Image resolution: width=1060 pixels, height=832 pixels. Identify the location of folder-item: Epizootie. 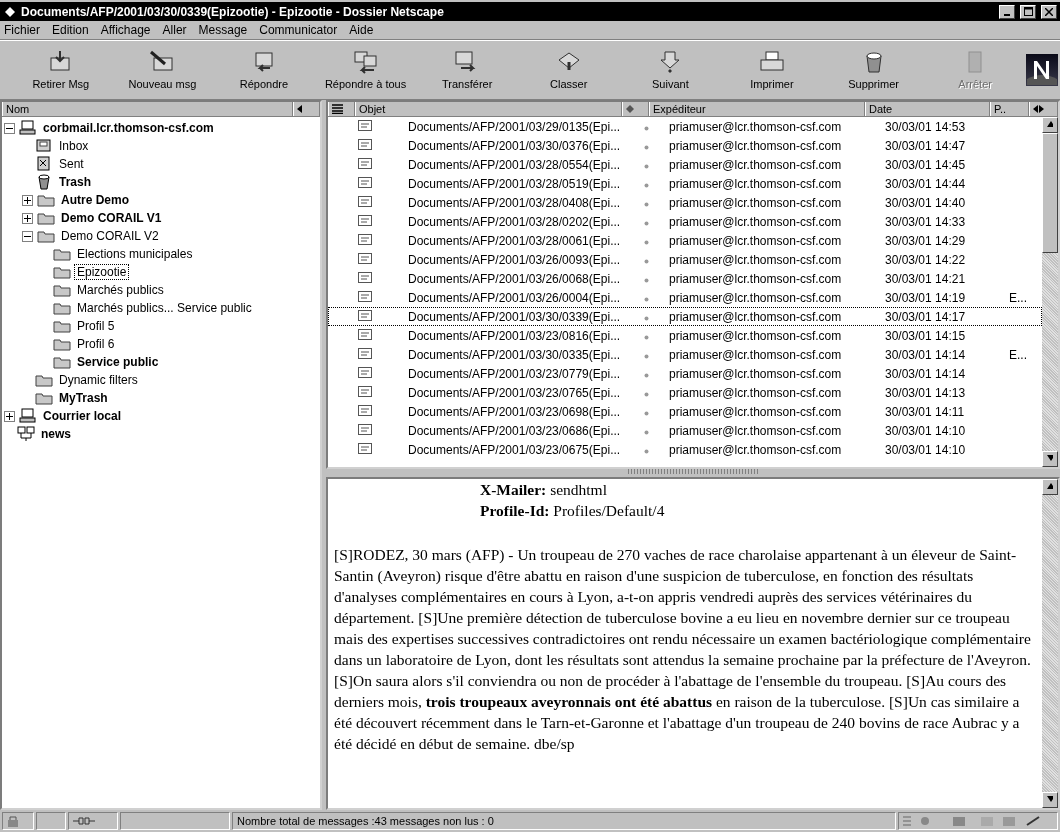
(102, 272).